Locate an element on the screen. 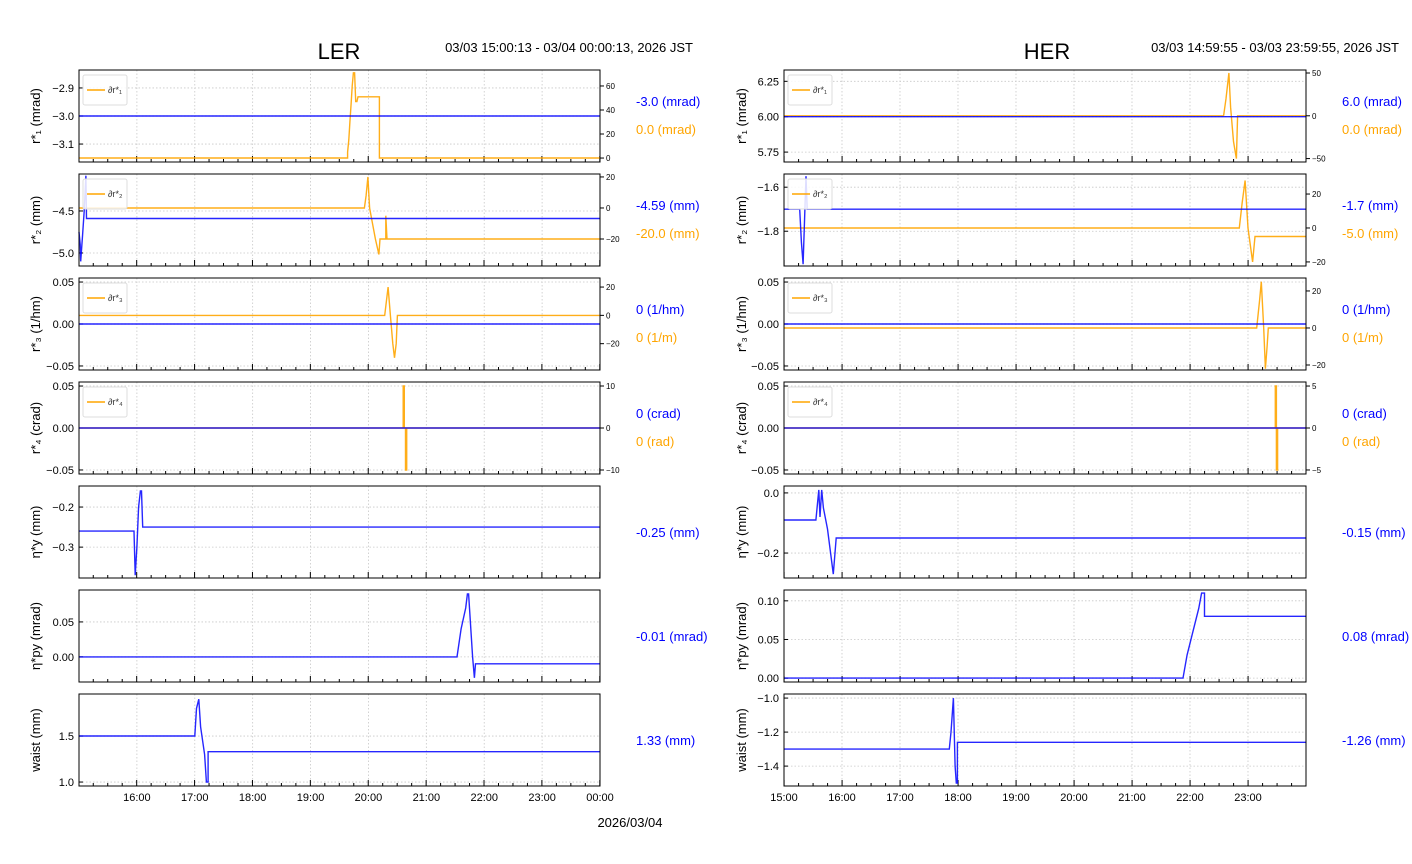 The width and height of the screenshot is (1412, 864). y2-tick-label: −5 is located at coordinates (1317, 470).